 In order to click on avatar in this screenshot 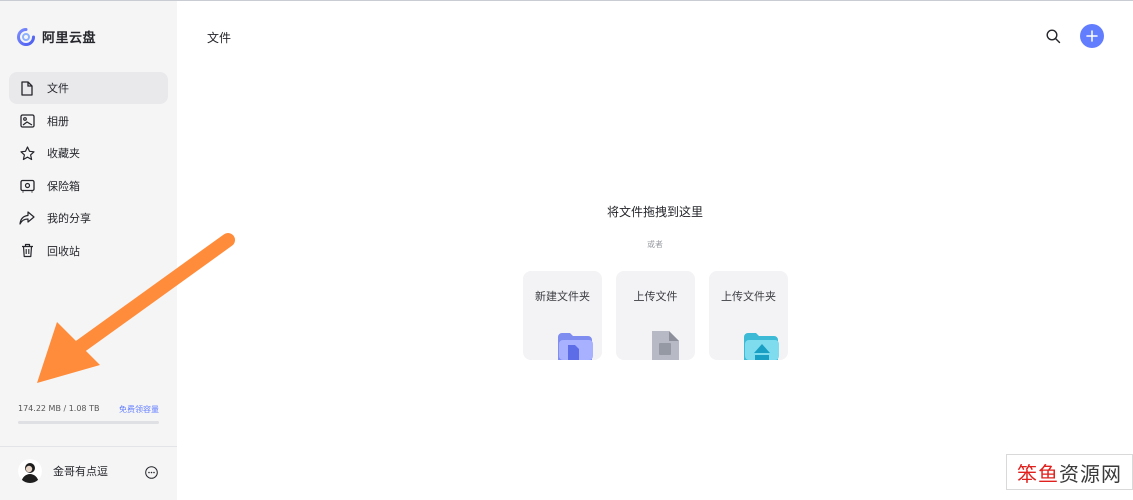, I will do `click(30, 471)`.